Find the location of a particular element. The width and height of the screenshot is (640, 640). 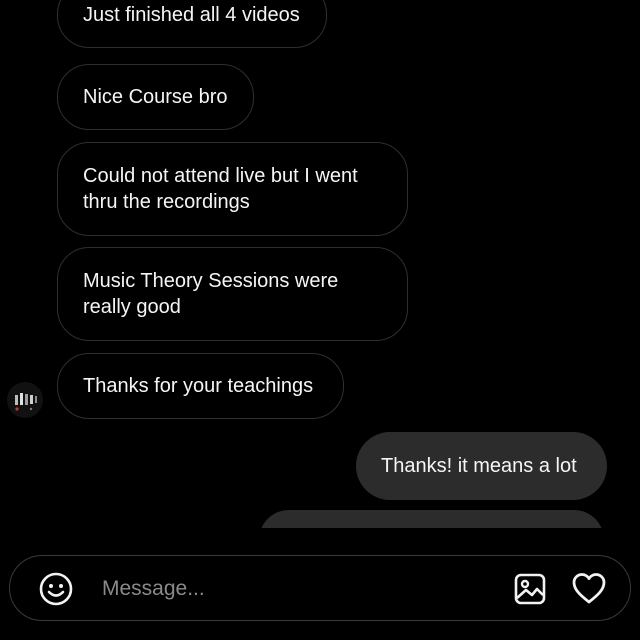

send-image-button is located at coordinates (530, 589).